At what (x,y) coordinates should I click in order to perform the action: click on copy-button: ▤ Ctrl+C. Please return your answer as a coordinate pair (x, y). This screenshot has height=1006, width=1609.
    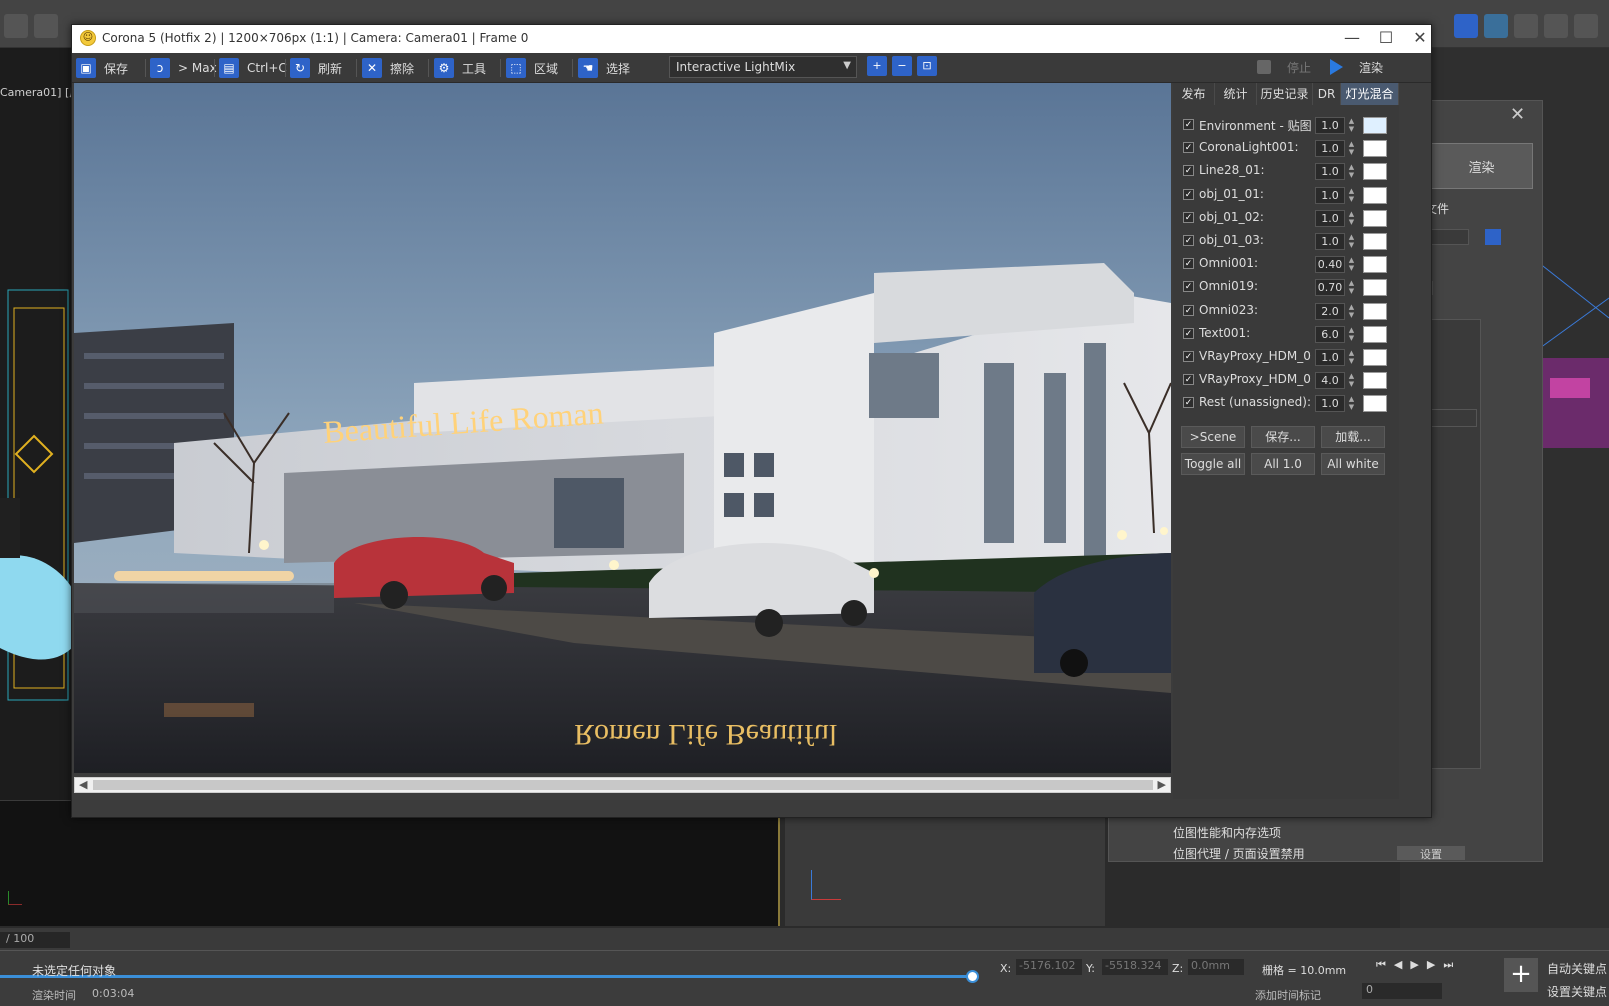
    Looking at the image, I should click on (253, 68).